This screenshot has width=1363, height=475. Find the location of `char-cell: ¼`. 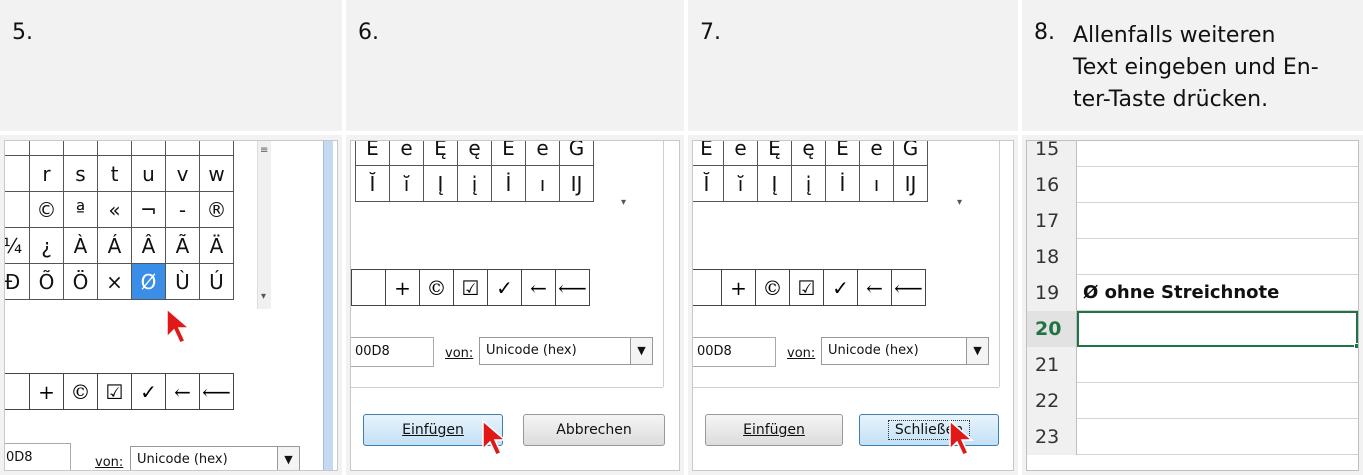

char-cell: ¼ is located at coordinates (17, 245).